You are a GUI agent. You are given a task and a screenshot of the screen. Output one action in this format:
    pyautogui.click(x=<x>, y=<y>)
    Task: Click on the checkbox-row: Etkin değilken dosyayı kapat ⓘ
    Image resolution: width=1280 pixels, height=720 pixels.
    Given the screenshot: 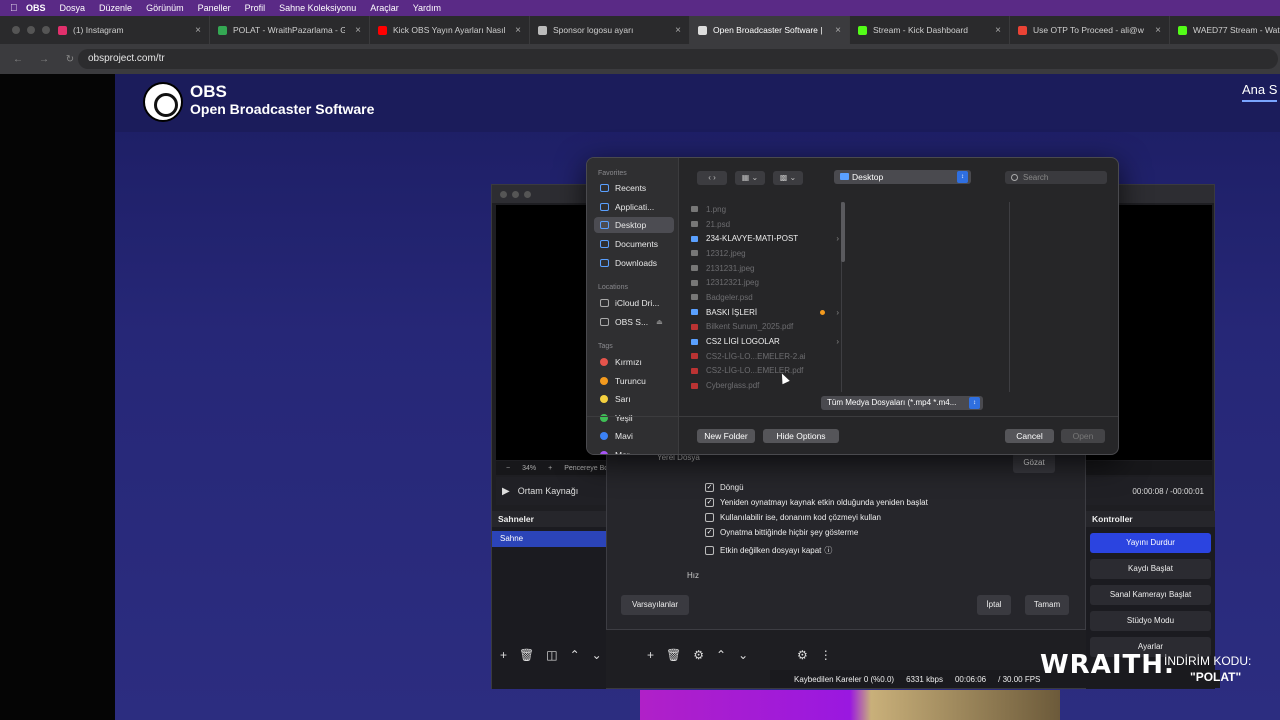 What is the action you would take?
    pyautogui.click(x=768, y=550)
    